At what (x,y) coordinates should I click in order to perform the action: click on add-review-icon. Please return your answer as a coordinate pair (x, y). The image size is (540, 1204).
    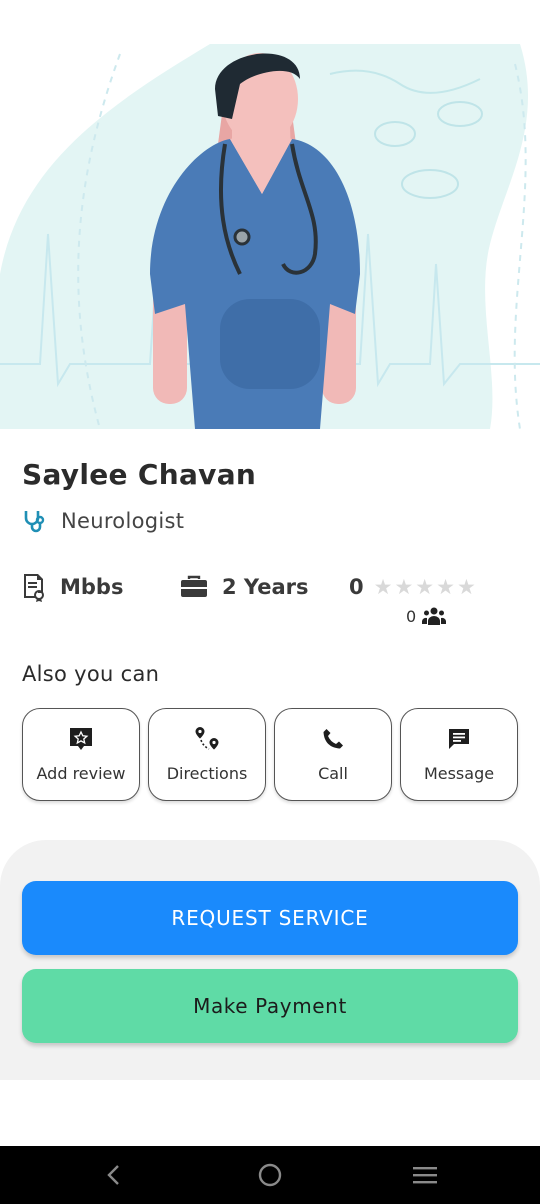
    Looking at the image, I should click on (81, 739).